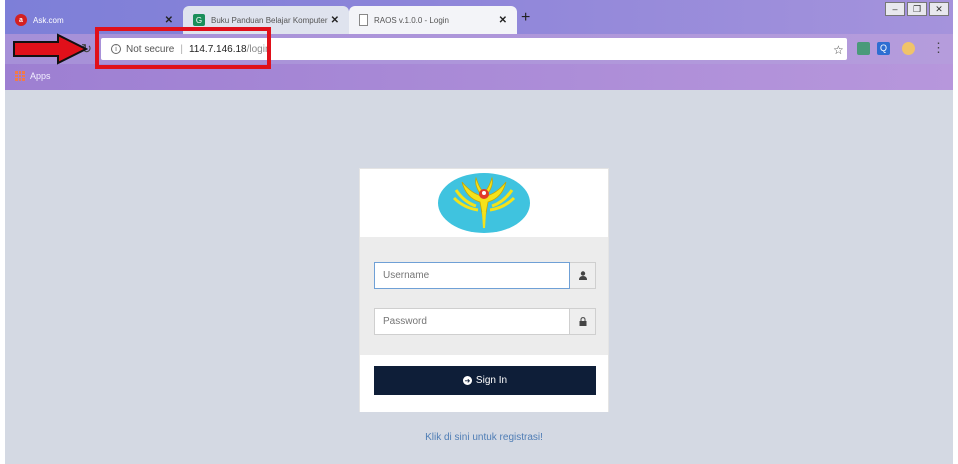 The image size is (958, 464). I want to click on window-controls: – ❐ ✕, so click(917, 9).